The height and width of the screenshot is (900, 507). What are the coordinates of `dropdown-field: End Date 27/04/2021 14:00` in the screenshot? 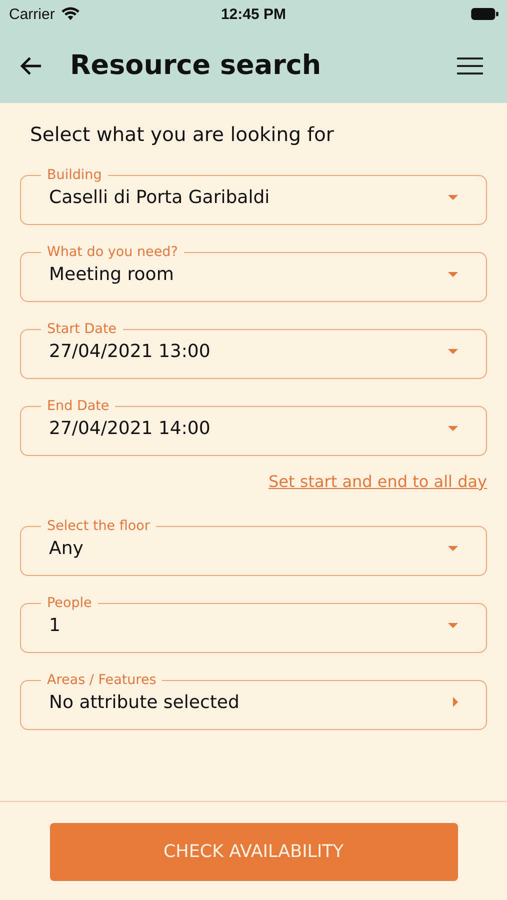 It's located at (253, 427).